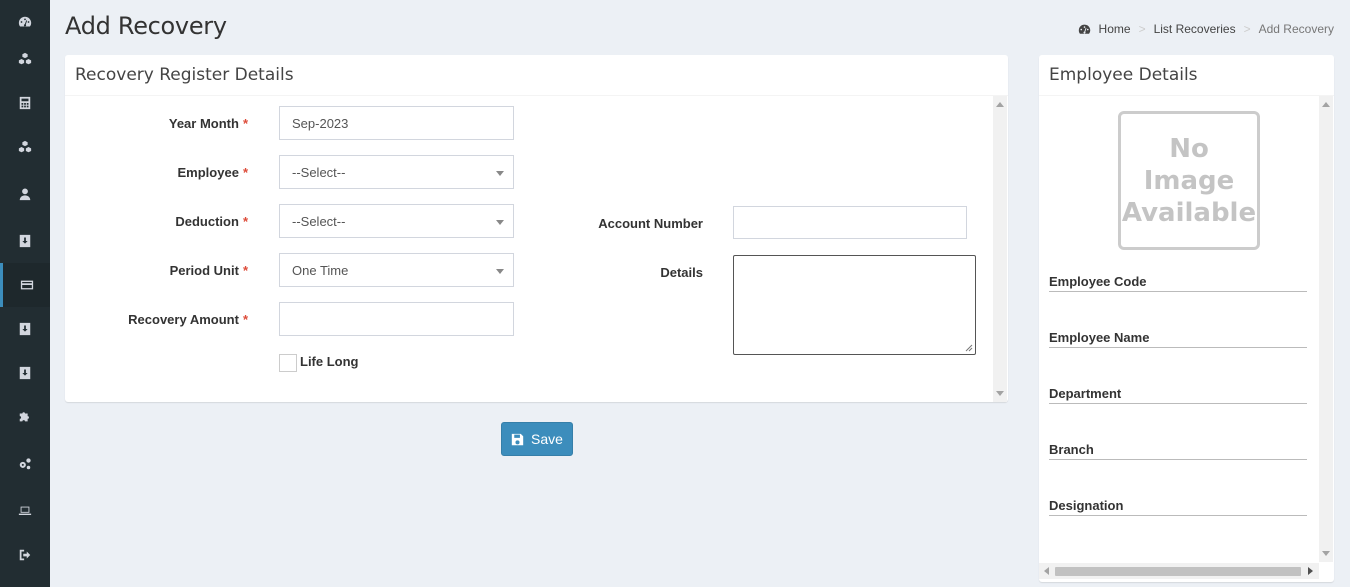 The height and width of the screenshot is (587, 1350). I want to click on recovery-amount-label: Recovery Amount *, so click(188, 319).